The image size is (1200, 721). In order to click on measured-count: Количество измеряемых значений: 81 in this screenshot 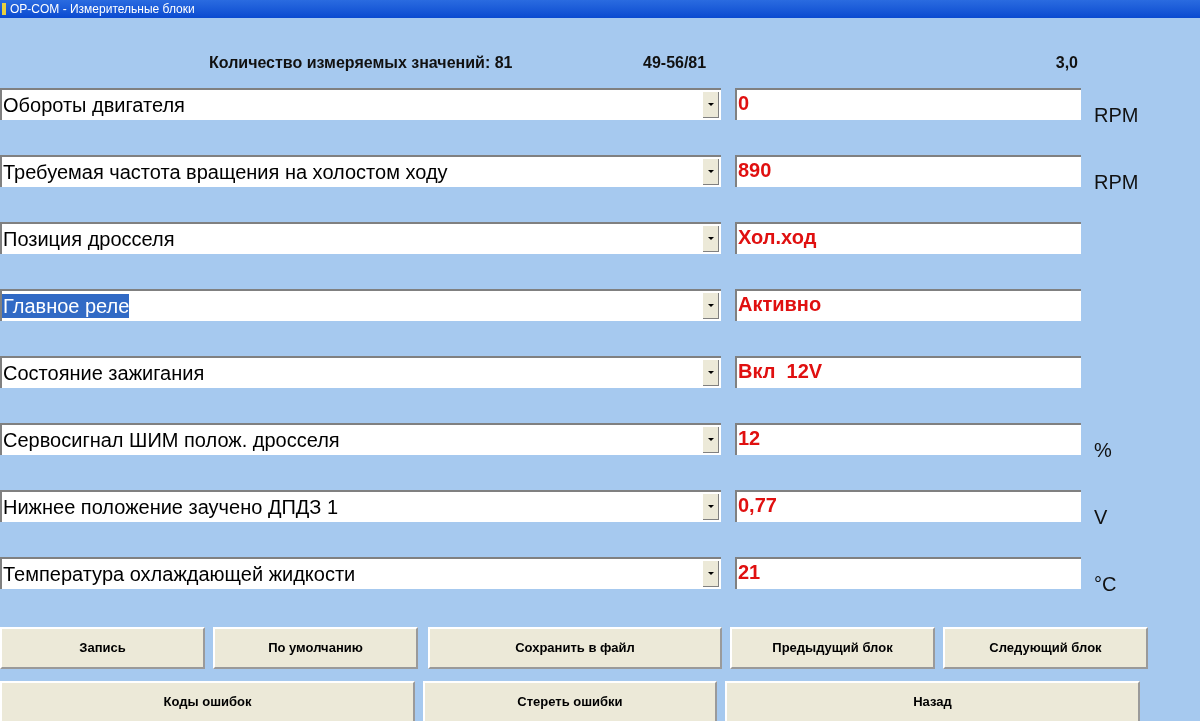, I will do `click(361, 63)`.